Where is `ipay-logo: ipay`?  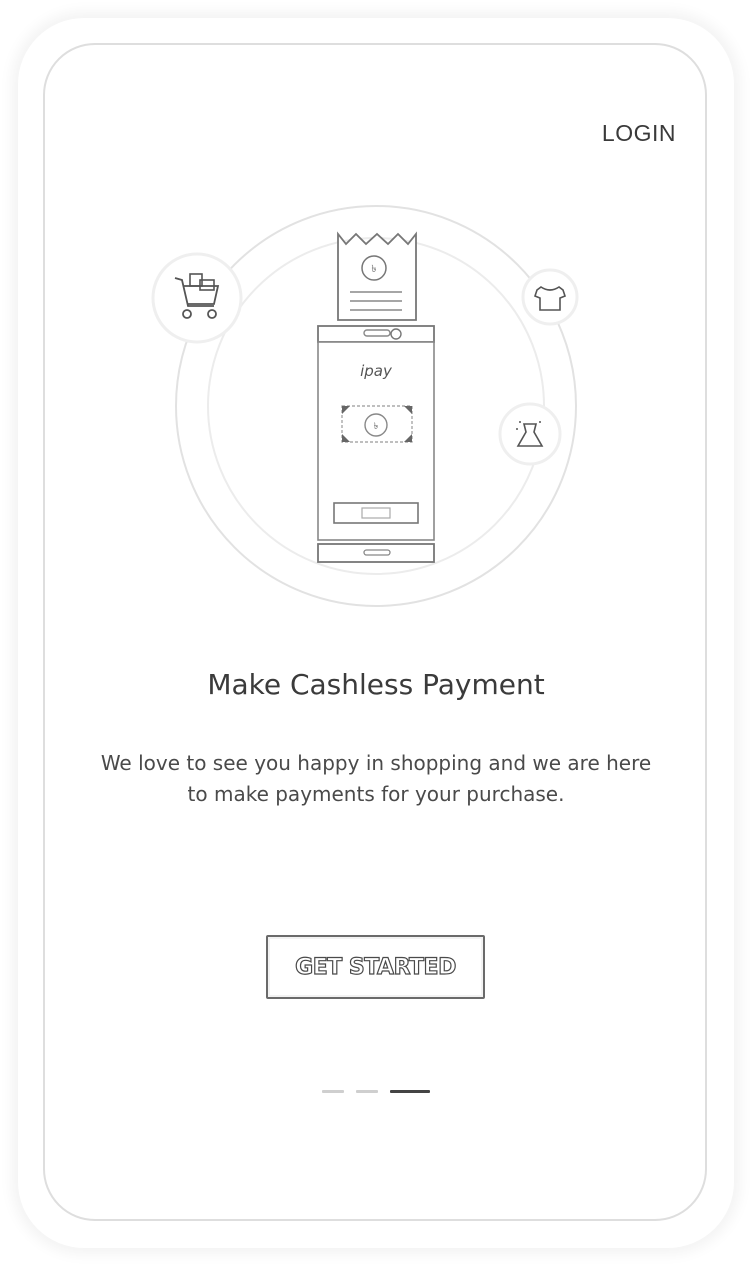 ipay-logo: ipay is located at coordinates (376, 371).